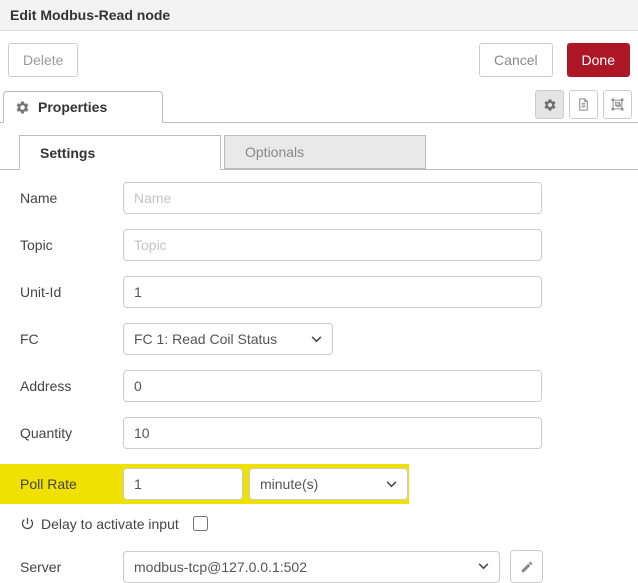 This screenshot has height=583, width=638. I want to click on unit-id-row: Unit-Id, so click(319, 292).